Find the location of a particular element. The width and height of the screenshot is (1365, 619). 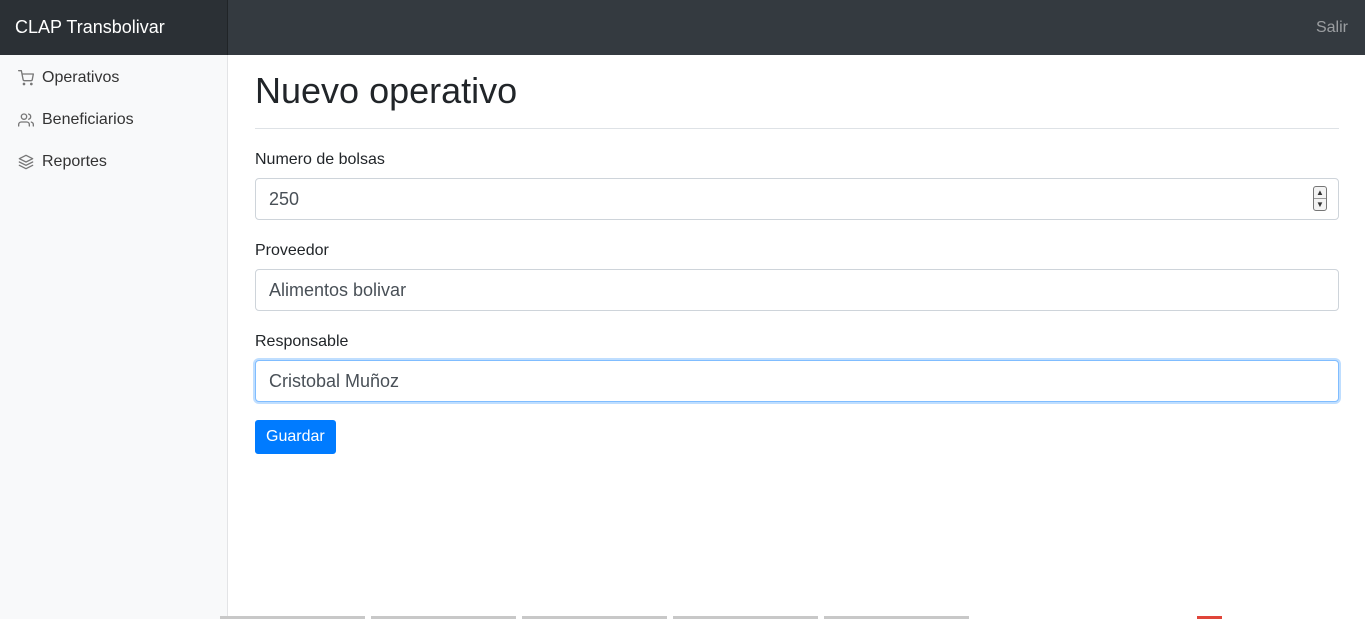

sidebar-item-beneficiarios: Beneficiarios is located at coordinates (113, 120).